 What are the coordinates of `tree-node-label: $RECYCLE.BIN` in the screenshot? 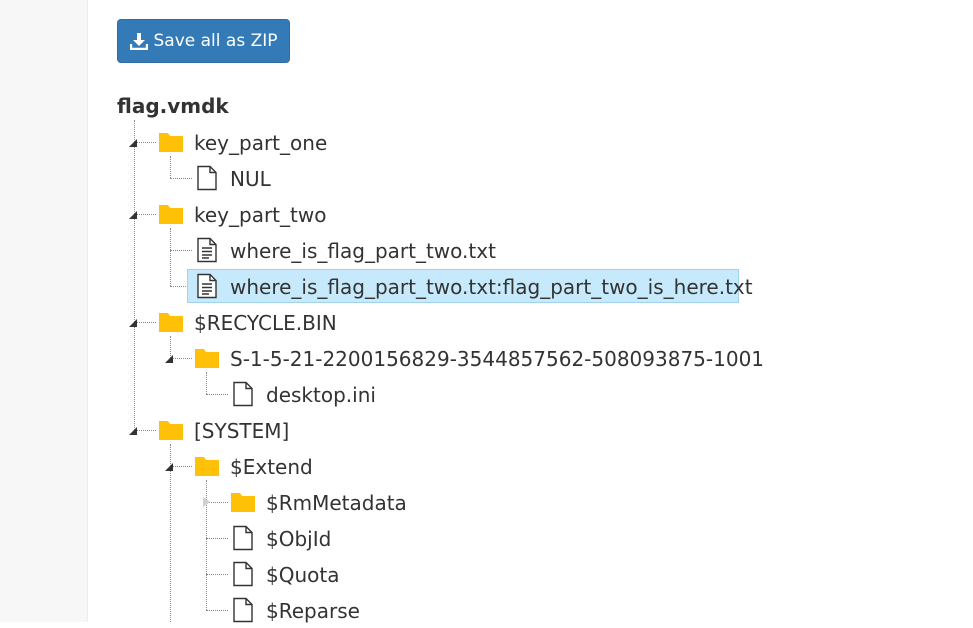 It's located at (265, 323).